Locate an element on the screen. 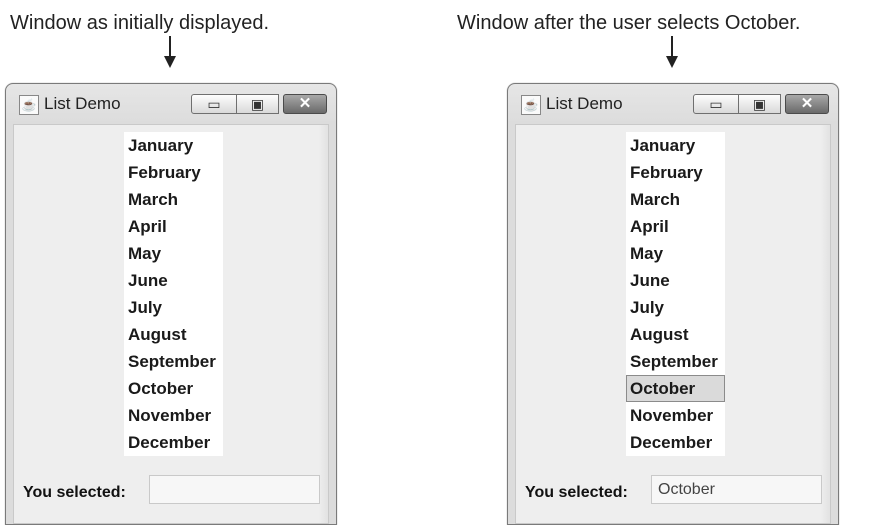  list-item-october: October is located at coordinates (173, 388).